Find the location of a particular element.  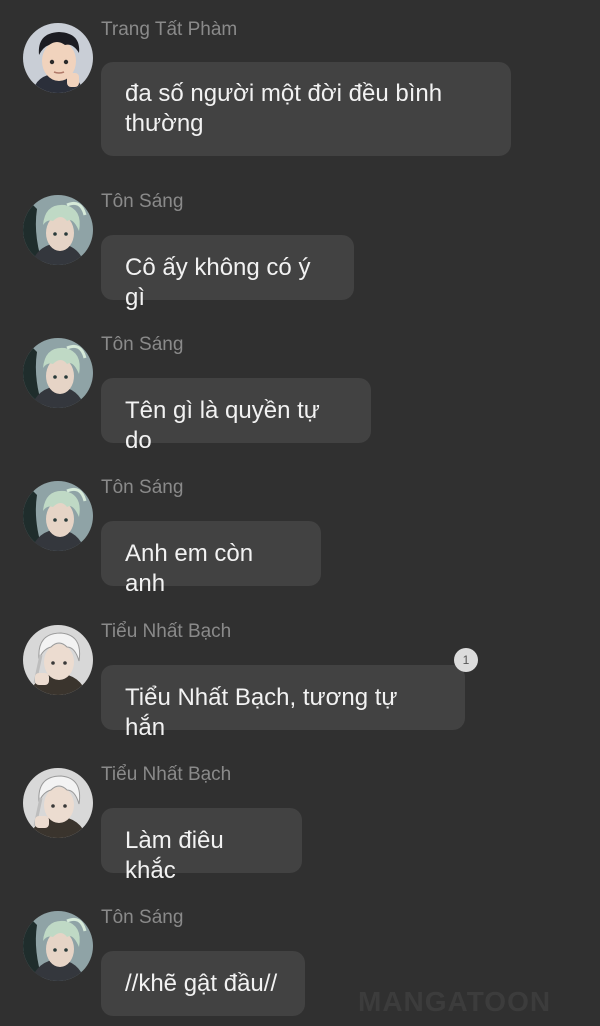

message-bubble: Tên gì là quyền tự do is located at coordinates (236, 416).